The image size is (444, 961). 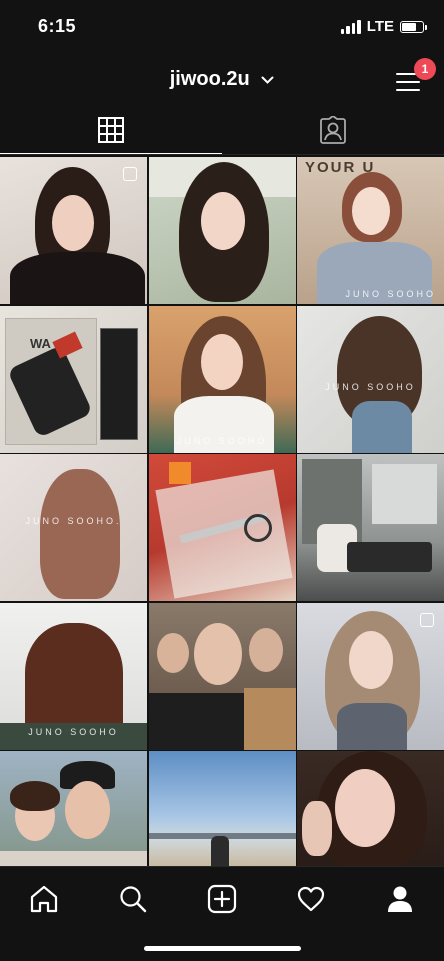 I want to click on post-thumbnail: JUNO SOOHO., so click(x=73, y=527).